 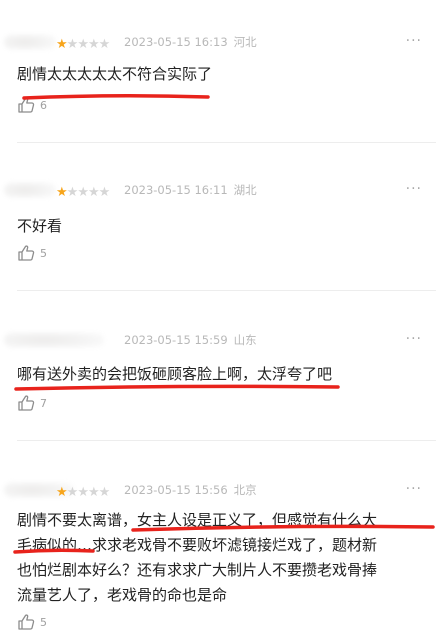 What do you see at coordinates (245, 340) in the screenshot?
I see `review-location: 山东` at bounding box center [245, 340].